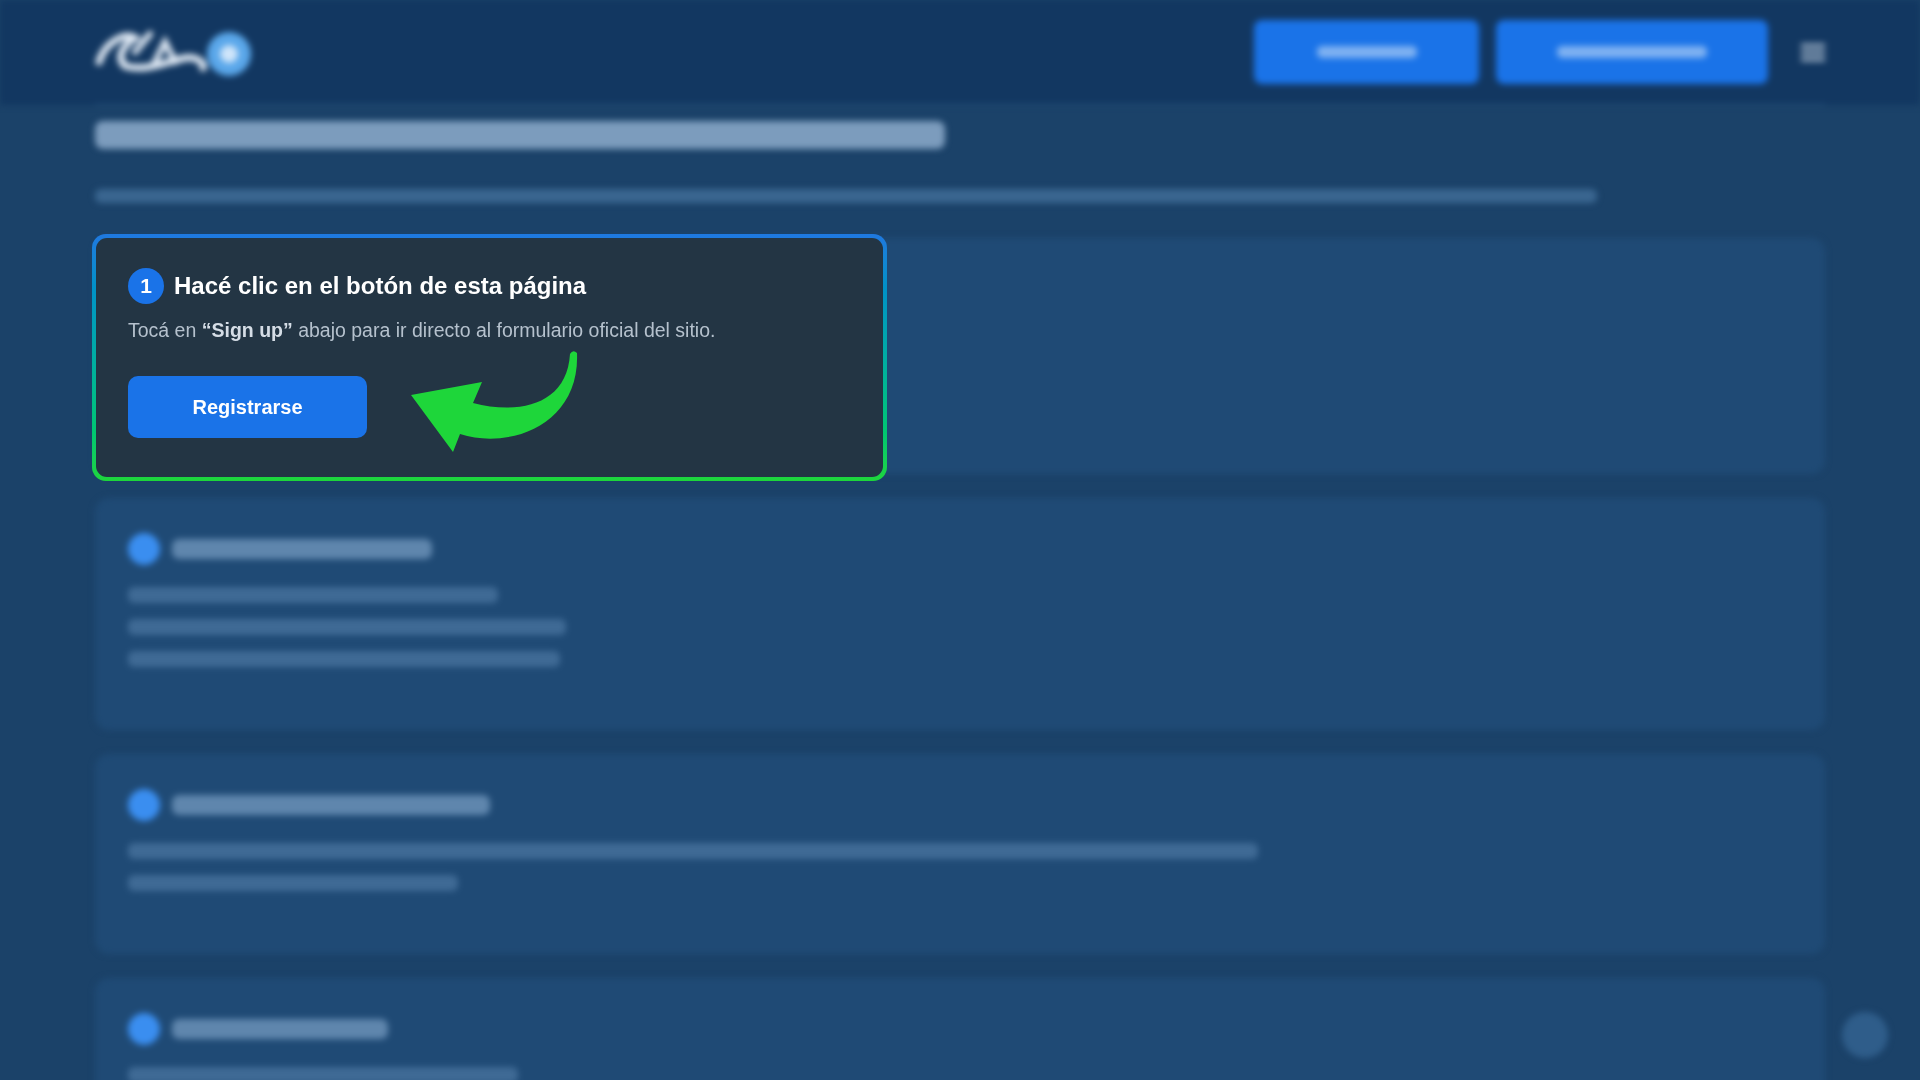 This screenshot has height=1080, width=1920. Describe the element at coordinates (380, 286) in the screenshot. I see `step-title: Hacé clic en el botón de esta página` at that location.